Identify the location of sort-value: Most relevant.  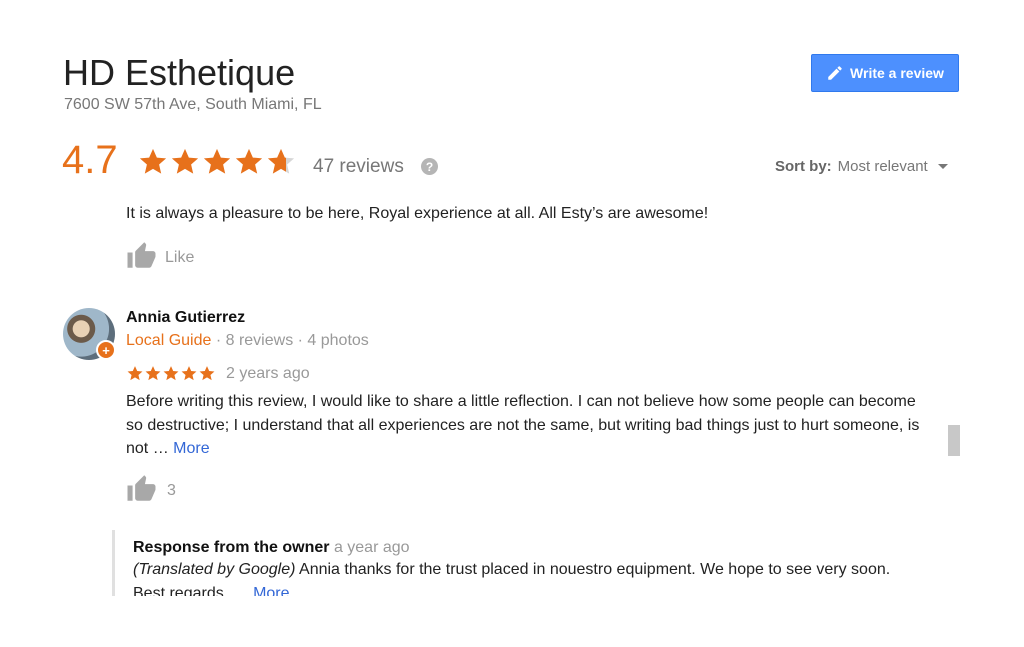
(882, 166).